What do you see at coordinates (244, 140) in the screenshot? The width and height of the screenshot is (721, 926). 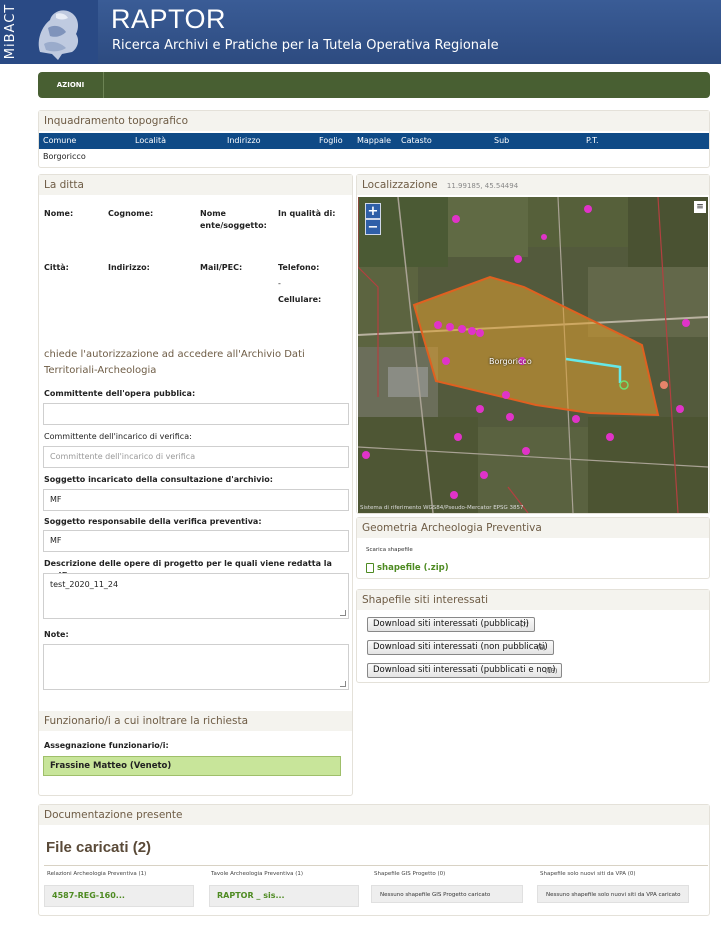 I see `col-indirizzo: Indirizzo` at bounding box center [244, 140].